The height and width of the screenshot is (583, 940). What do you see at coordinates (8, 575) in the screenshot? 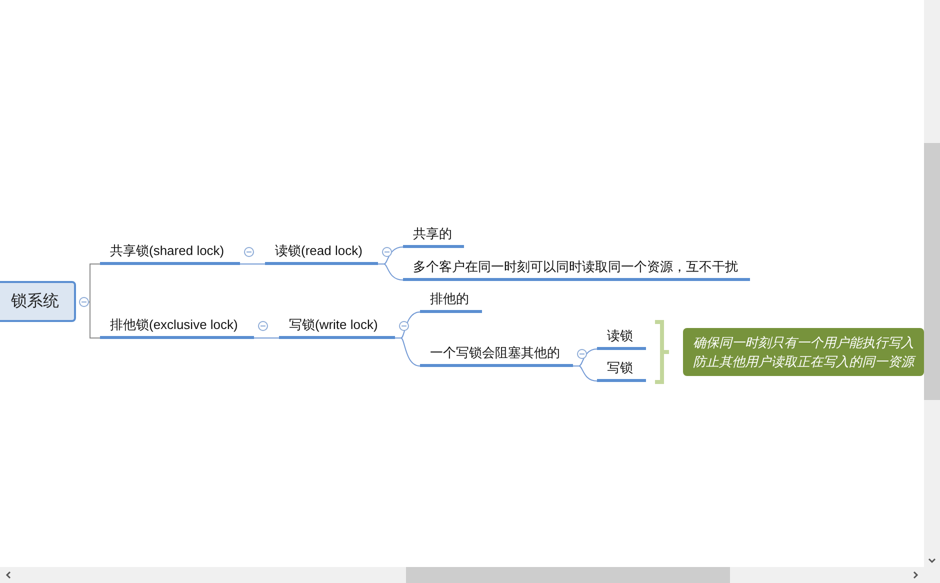
I see `scroll-left-icon` at bounding box center [8, 575].